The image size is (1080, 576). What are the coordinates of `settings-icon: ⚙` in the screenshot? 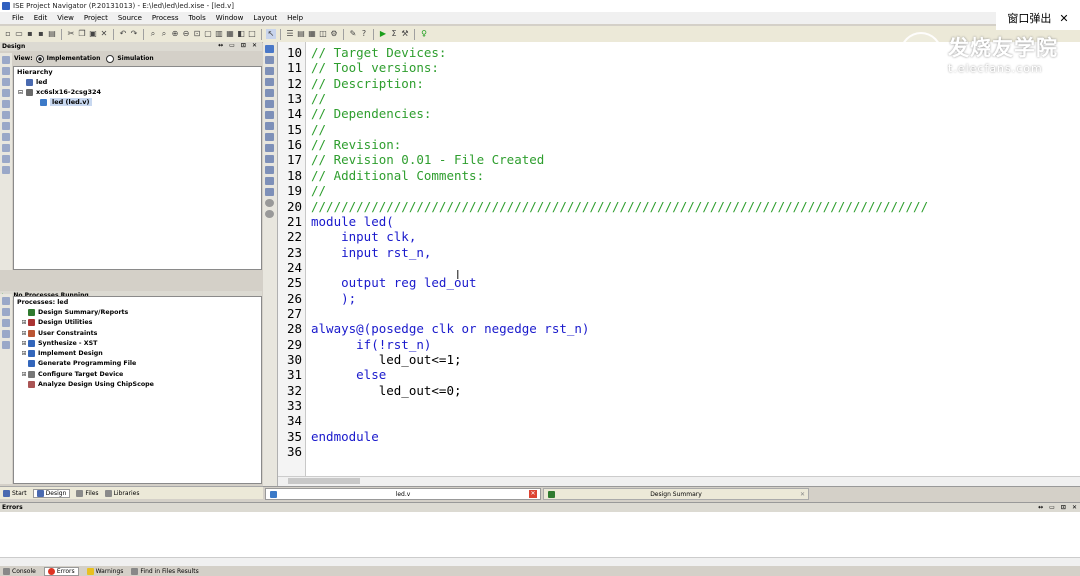 It's located at (334, 34).